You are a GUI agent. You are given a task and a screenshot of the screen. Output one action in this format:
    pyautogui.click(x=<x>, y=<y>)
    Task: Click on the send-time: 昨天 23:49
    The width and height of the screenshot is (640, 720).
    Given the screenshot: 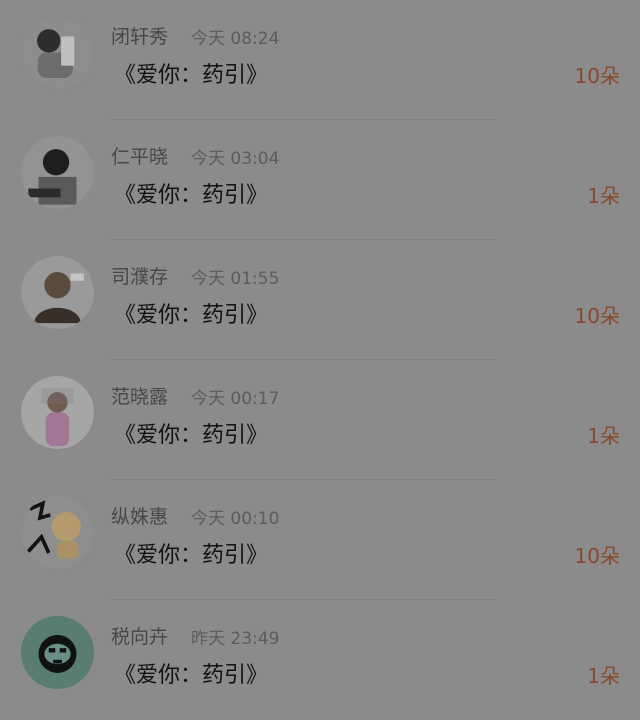 What is the action you would take?
    pyautogui.click(x=235, y=639)
    